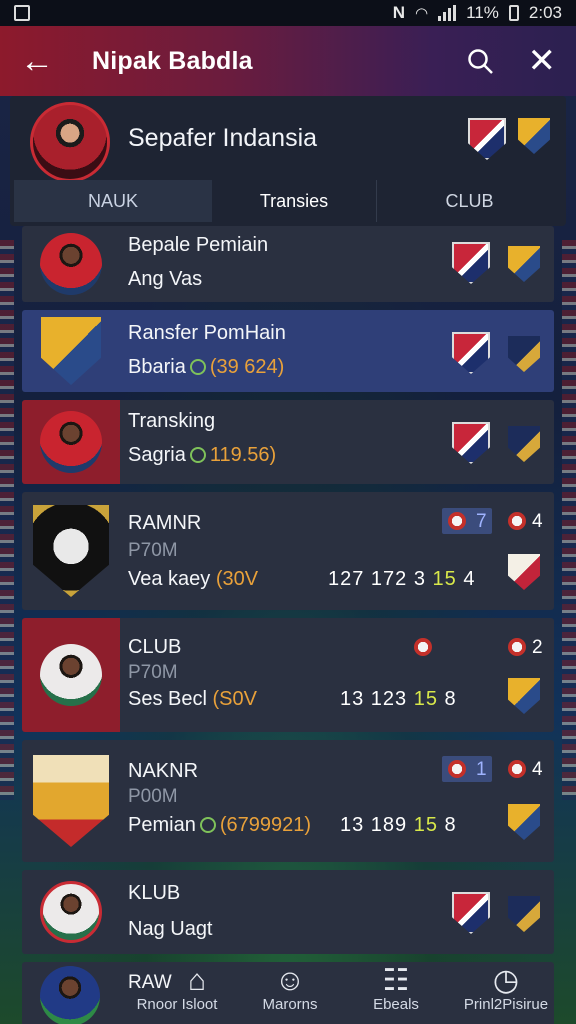  I want to click on item-title: KLUB, so click(154, 893).